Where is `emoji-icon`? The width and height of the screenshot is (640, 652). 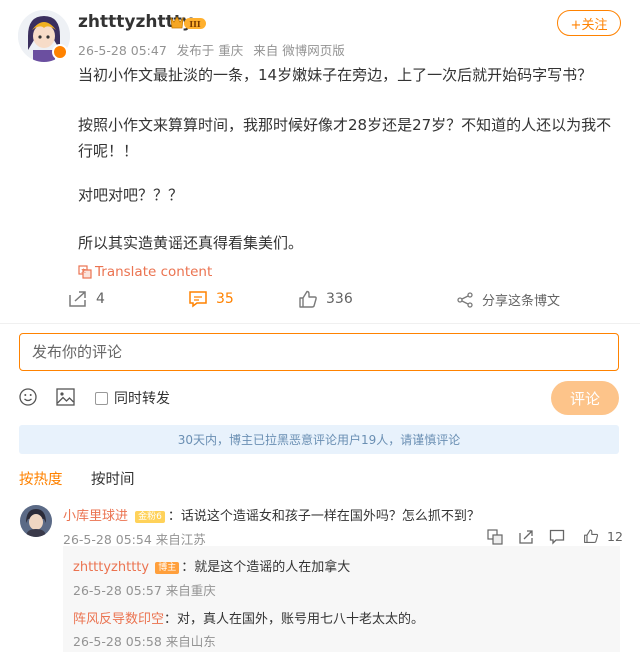
emoji-icon is located at coordinates (28, 399).